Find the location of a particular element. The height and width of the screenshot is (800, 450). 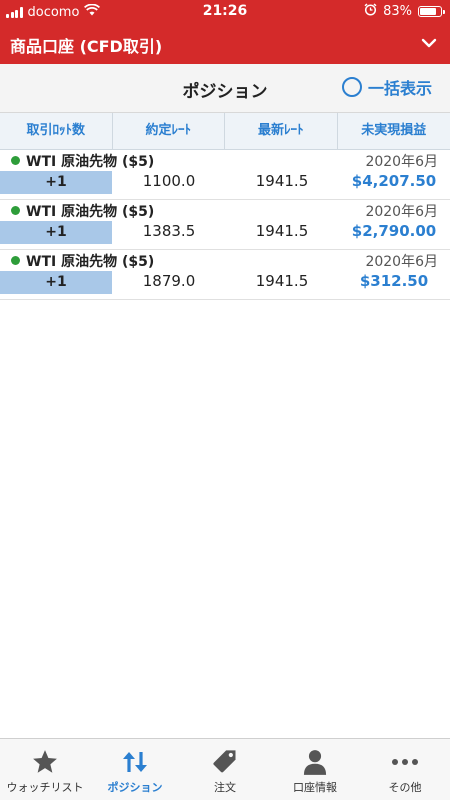

star-icon is located at coordinates (45, 762).